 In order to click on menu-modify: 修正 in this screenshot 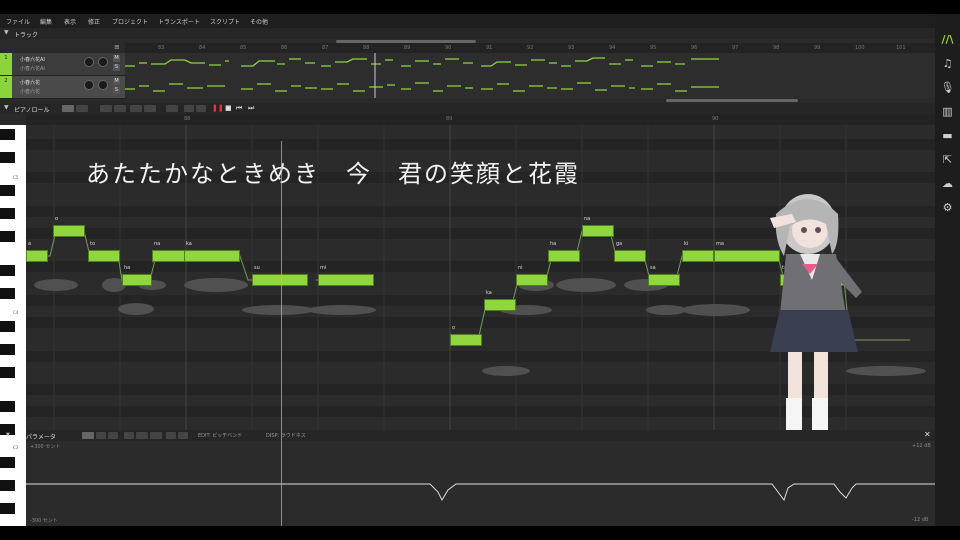, I will do `click(94, 21)`.